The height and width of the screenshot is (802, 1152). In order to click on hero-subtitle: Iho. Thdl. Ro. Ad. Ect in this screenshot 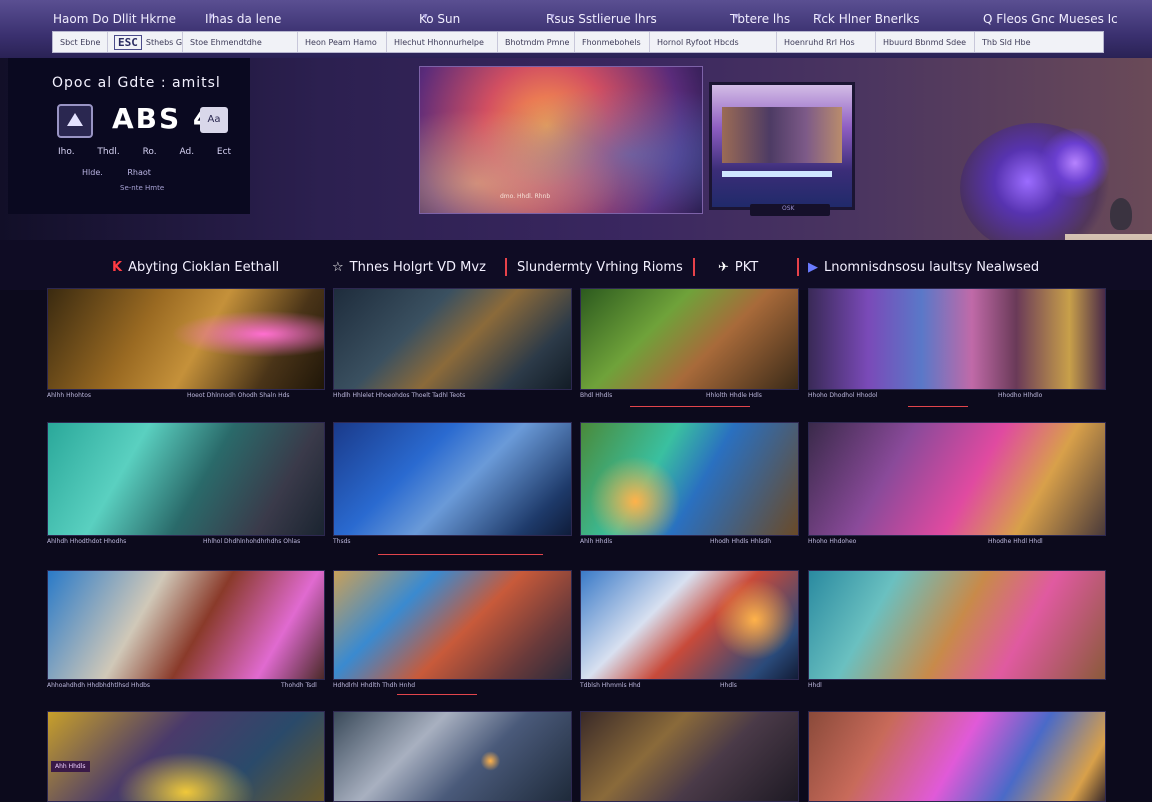, I will do `click(145, 152)`.